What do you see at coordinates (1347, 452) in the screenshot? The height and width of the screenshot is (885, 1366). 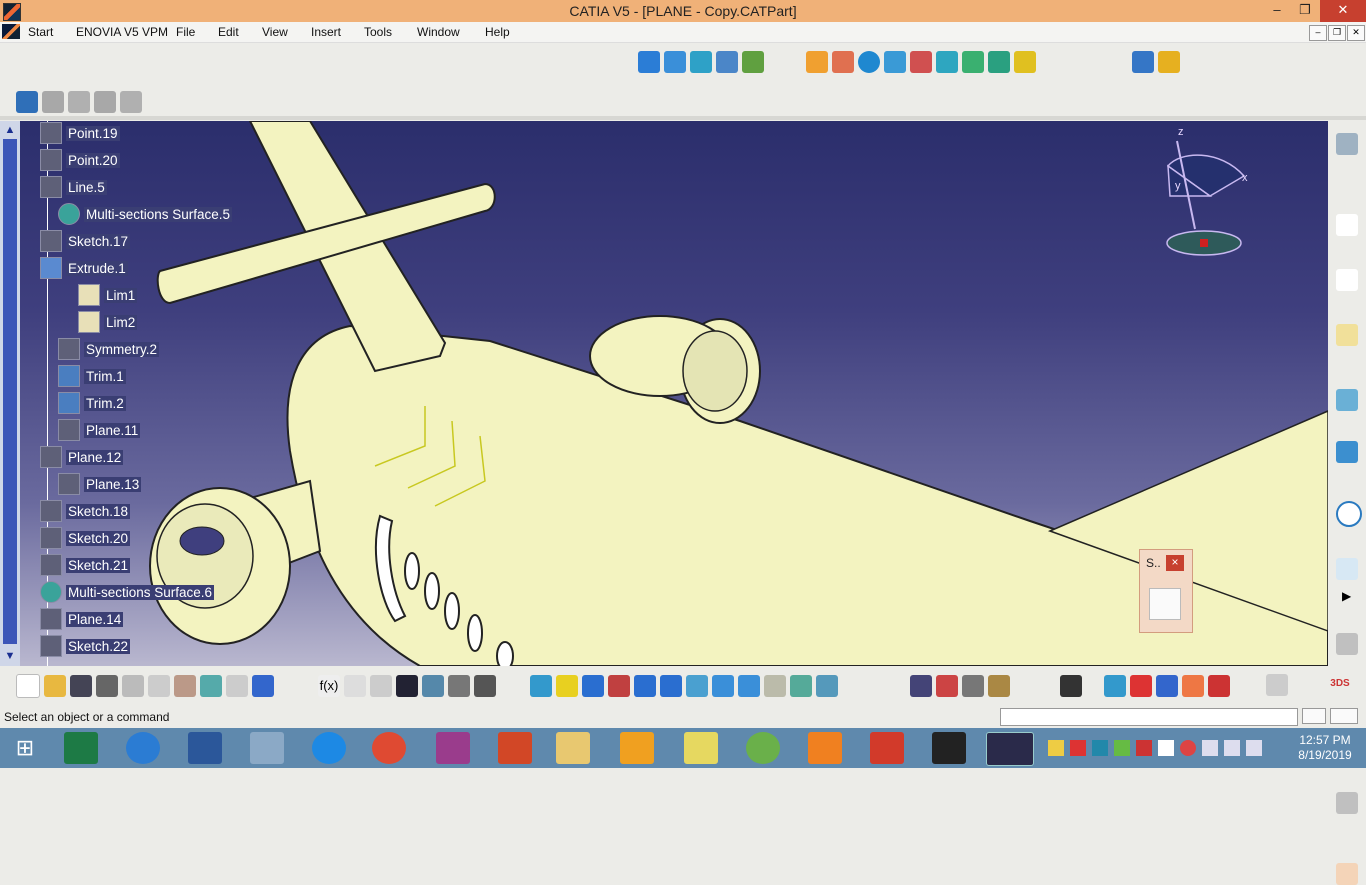 I see `intersection-icon` at bounding box center [1347, 452].